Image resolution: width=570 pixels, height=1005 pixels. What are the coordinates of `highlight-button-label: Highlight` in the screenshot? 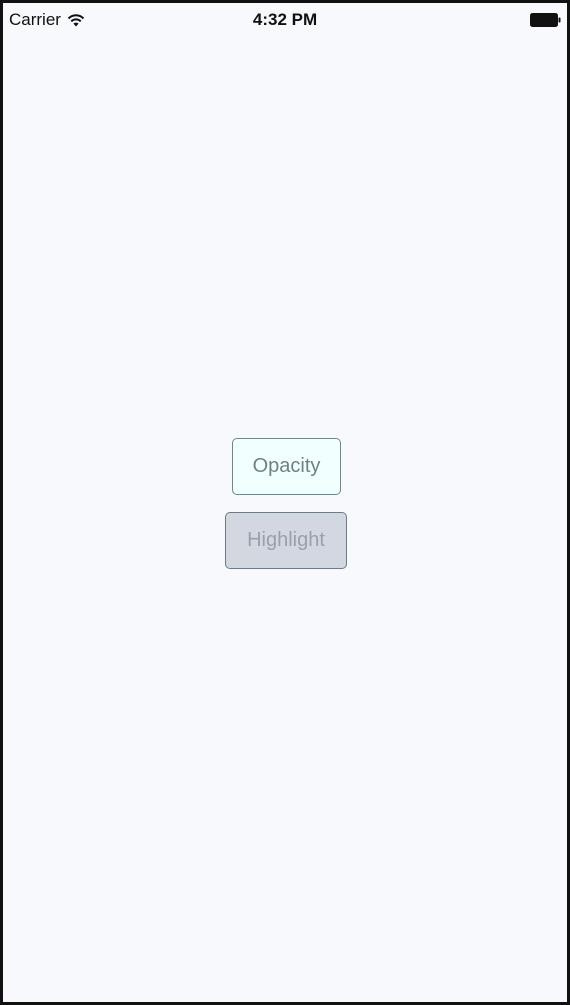 It's located at (286, 540).